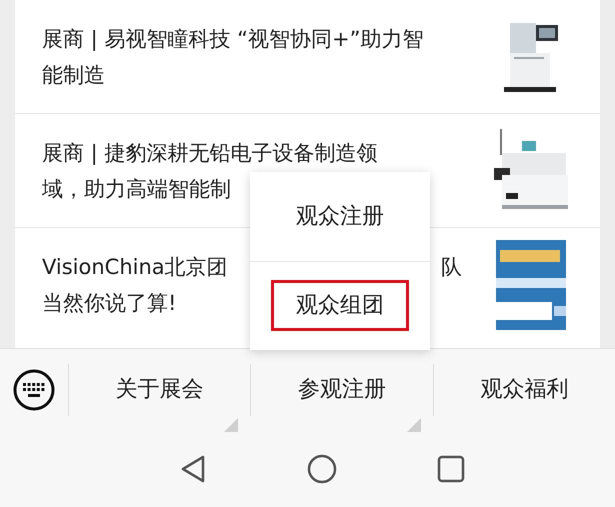 The height and width of the screenshot is (507, 615). I want to click on article-title: 展商 | 易视智瞳科技 “视智协同+”助力智, so click(233, 38).